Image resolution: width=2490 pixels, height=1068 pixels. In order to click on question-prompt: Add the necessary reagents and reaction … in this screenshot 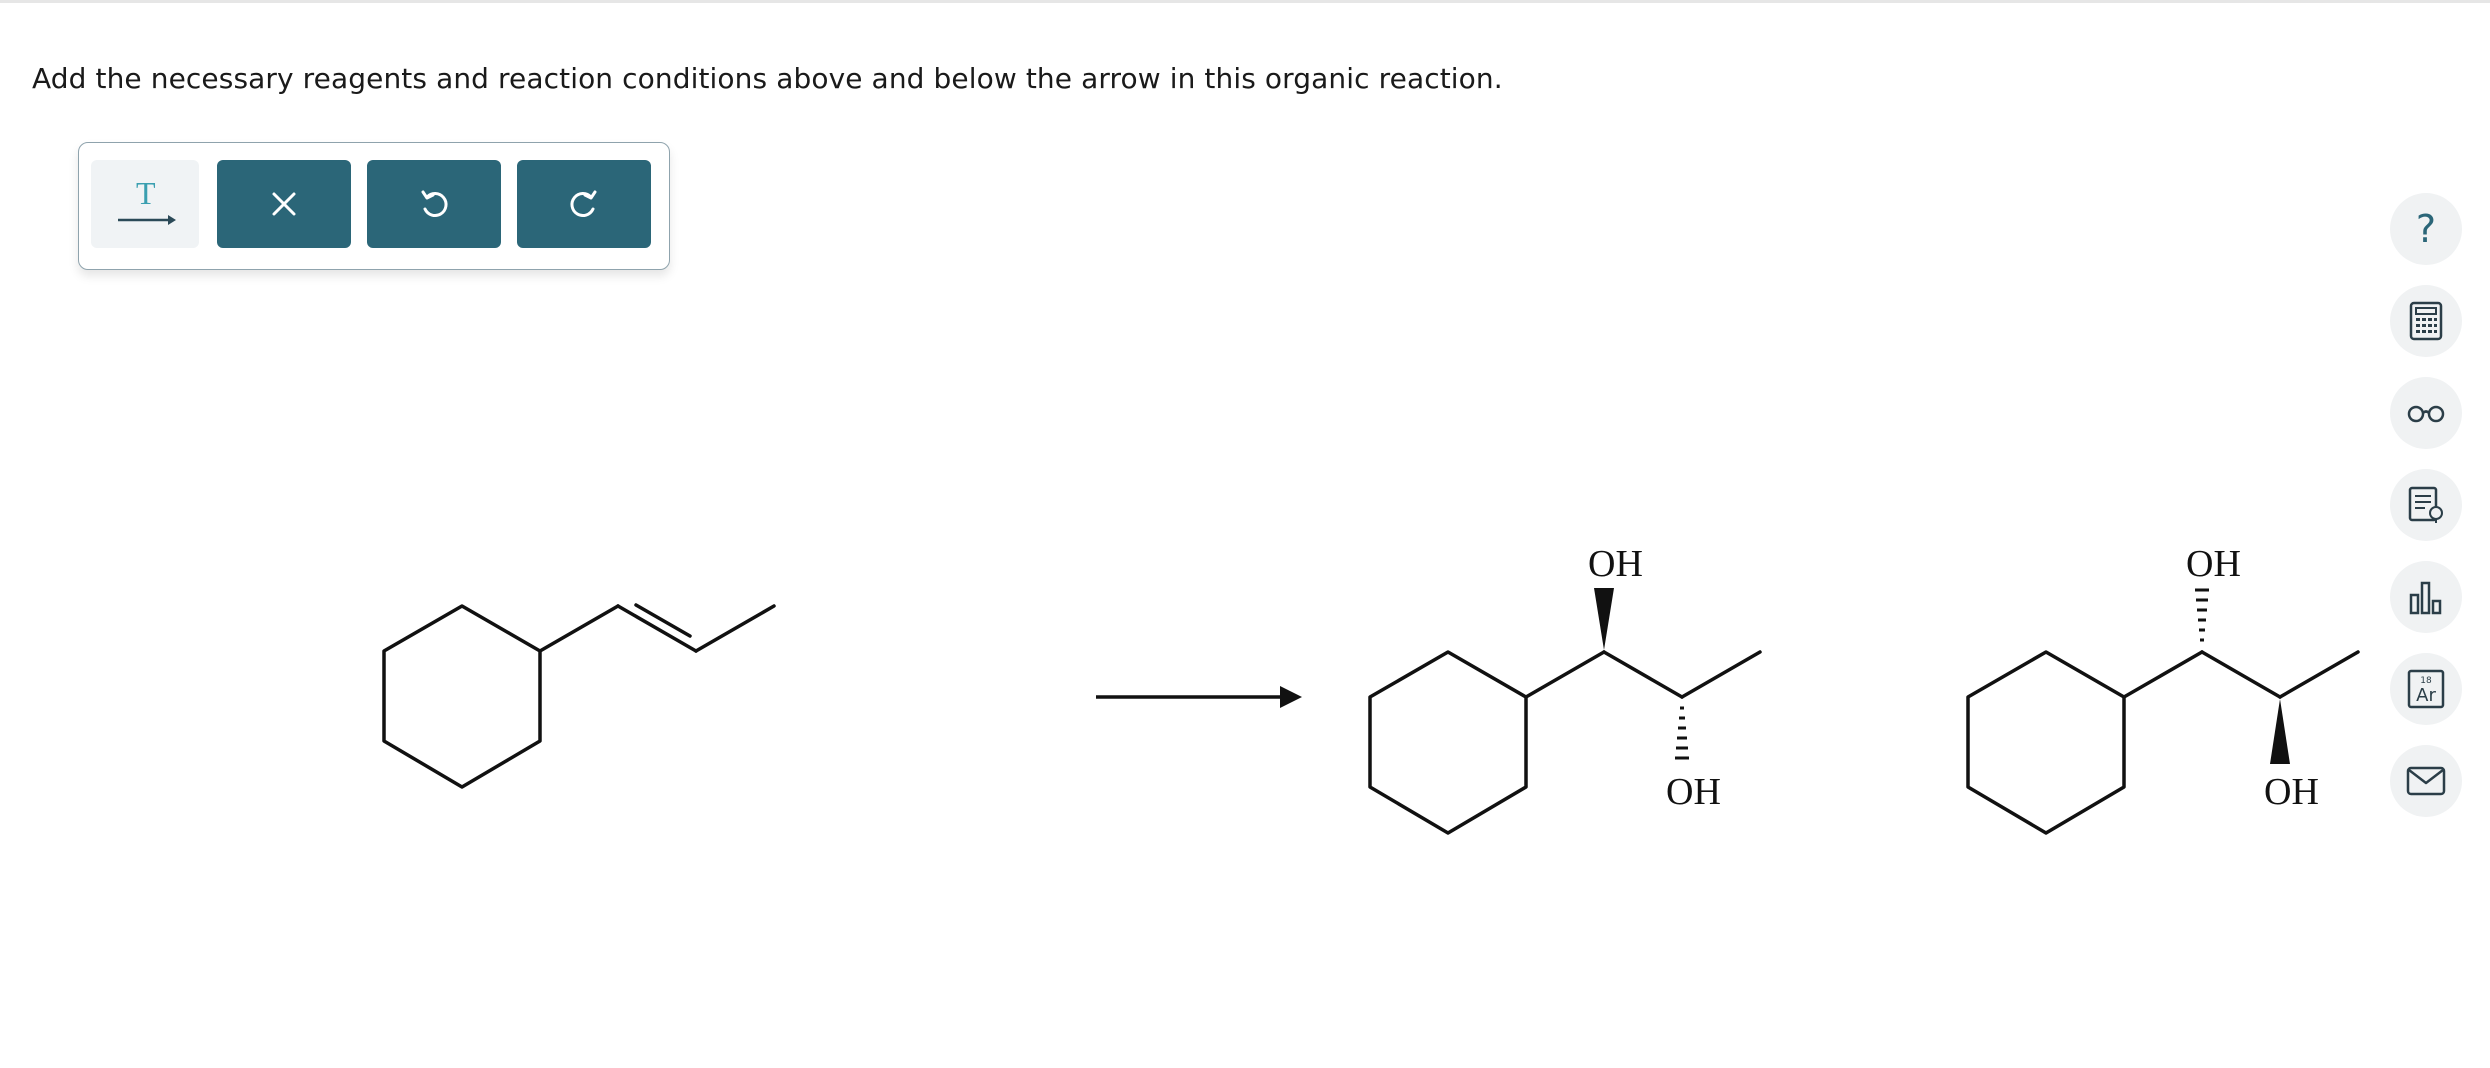, I will do `click(767, 78)`.